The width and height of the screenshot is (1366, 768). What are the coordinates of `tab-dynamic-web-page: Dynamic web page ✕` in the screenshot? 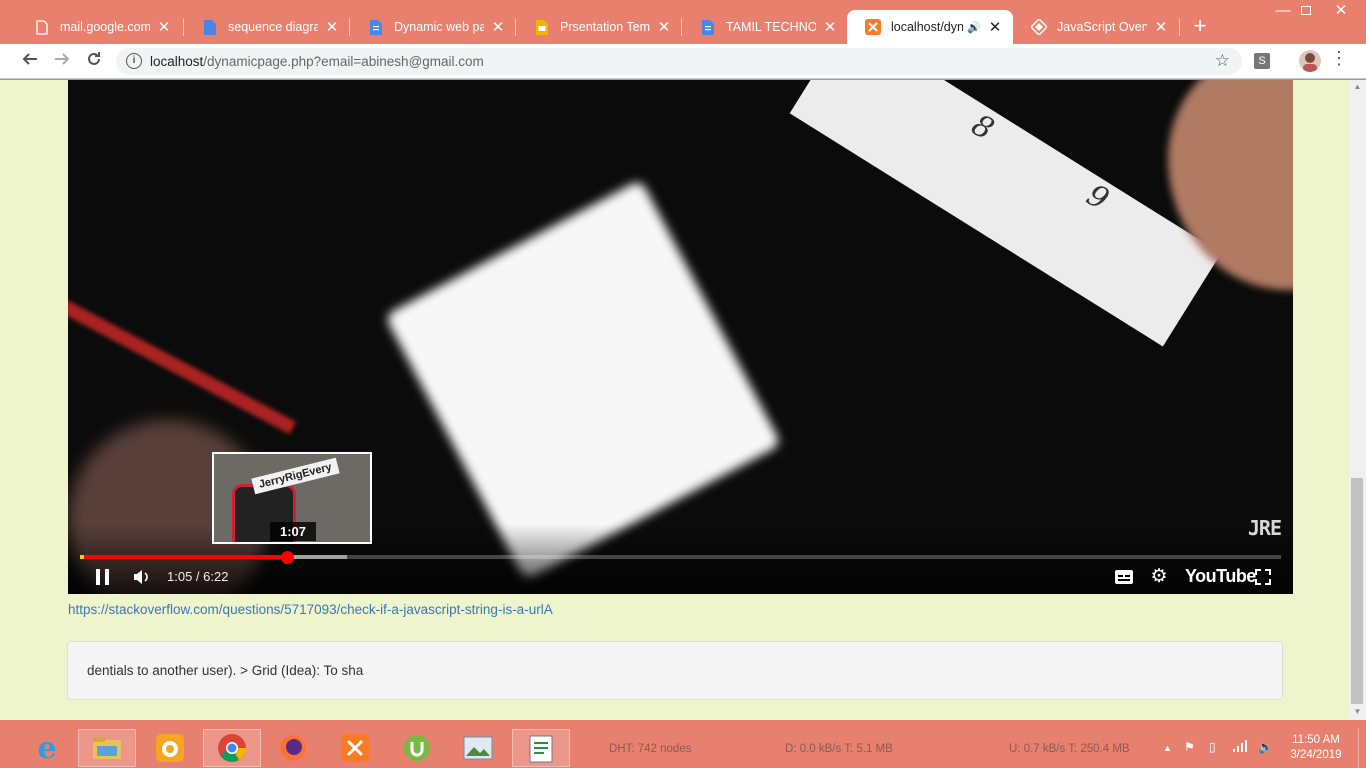 It's located at (433, 27).